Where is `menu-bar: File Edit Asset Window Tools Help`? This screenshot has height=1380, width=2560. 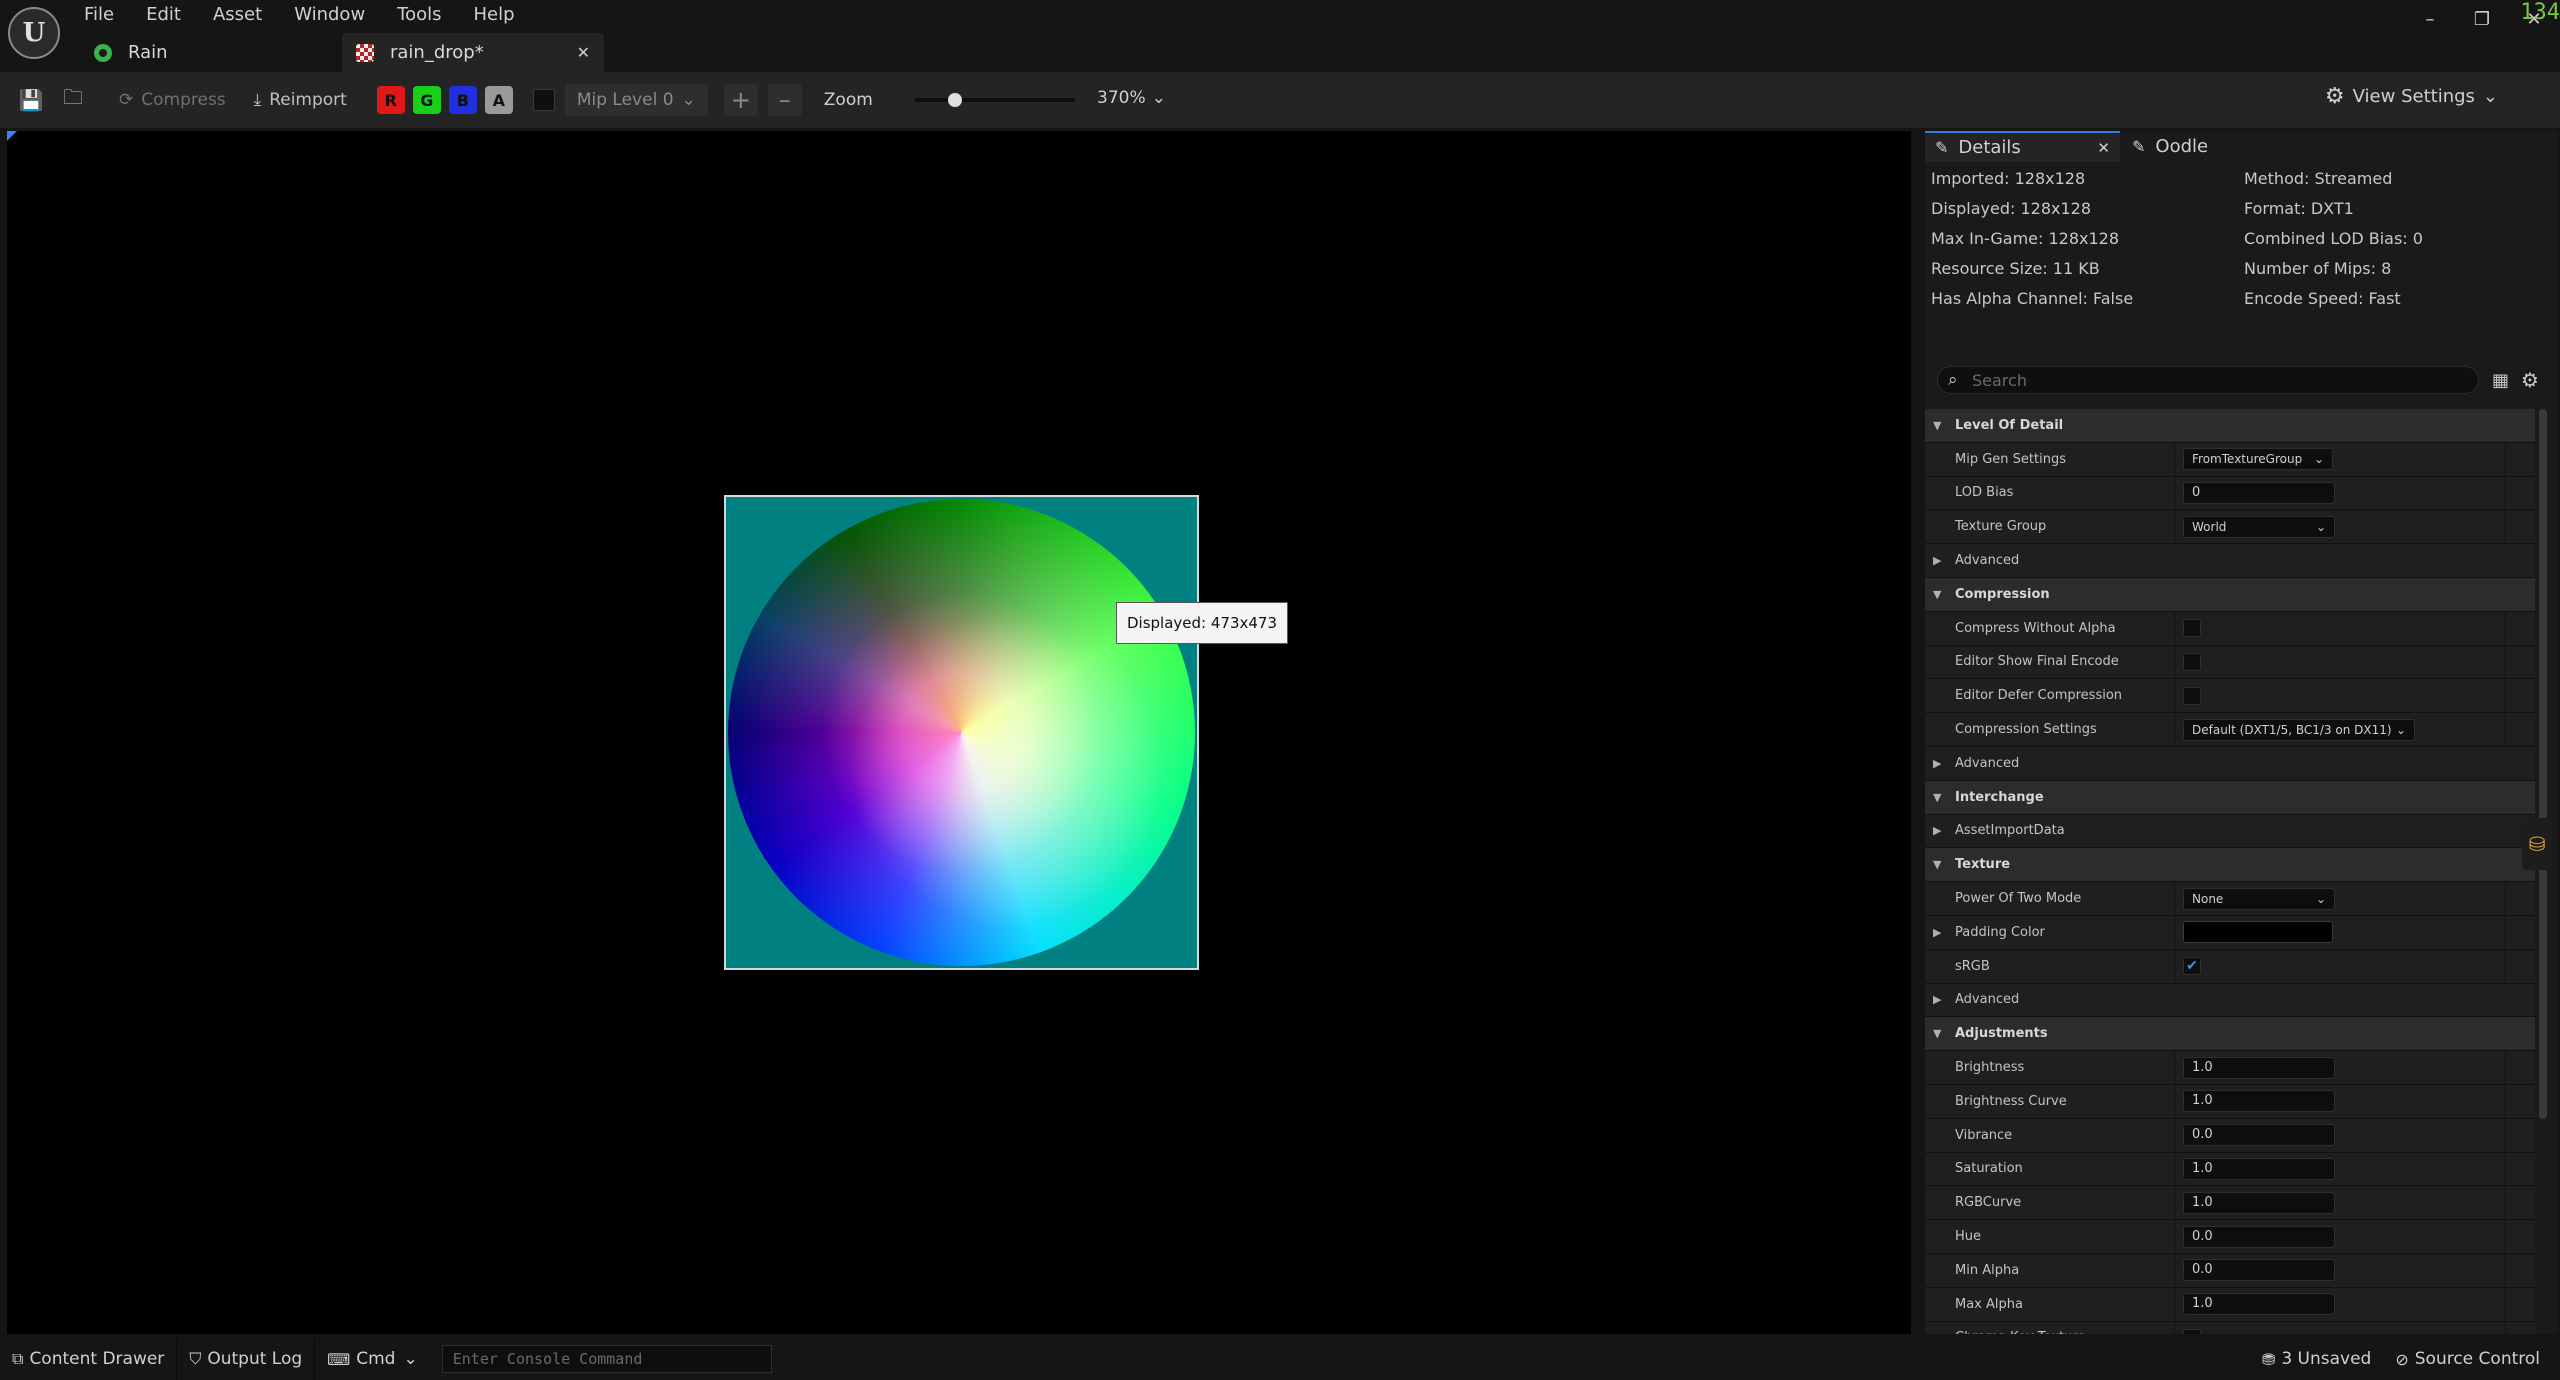 menu-bar: File Edit Asset Window Tools Help is located at coordinates (315, 15).